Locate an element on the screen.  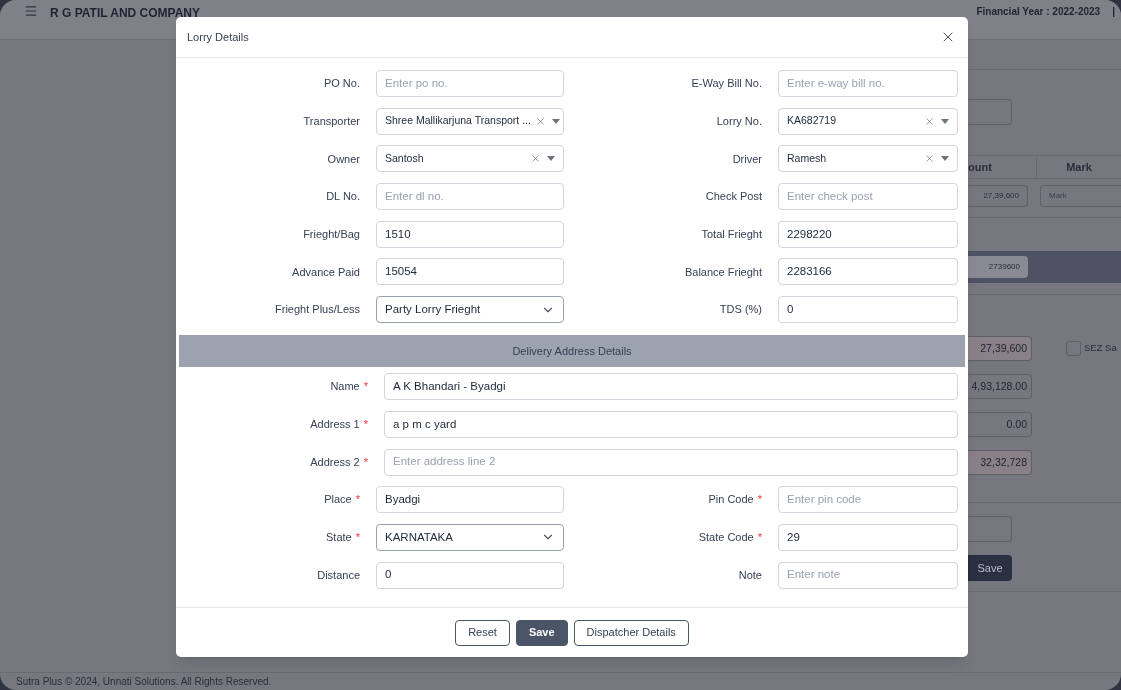
field-label: Driver is located at coordinates (747, 159).